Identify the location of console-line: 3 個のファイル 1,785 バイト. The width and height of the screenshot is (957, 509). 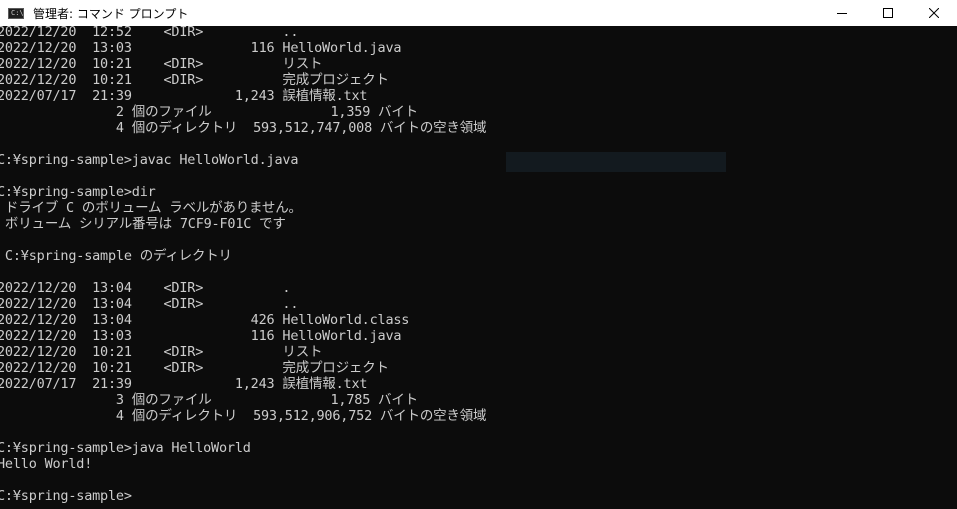
(209, 400).